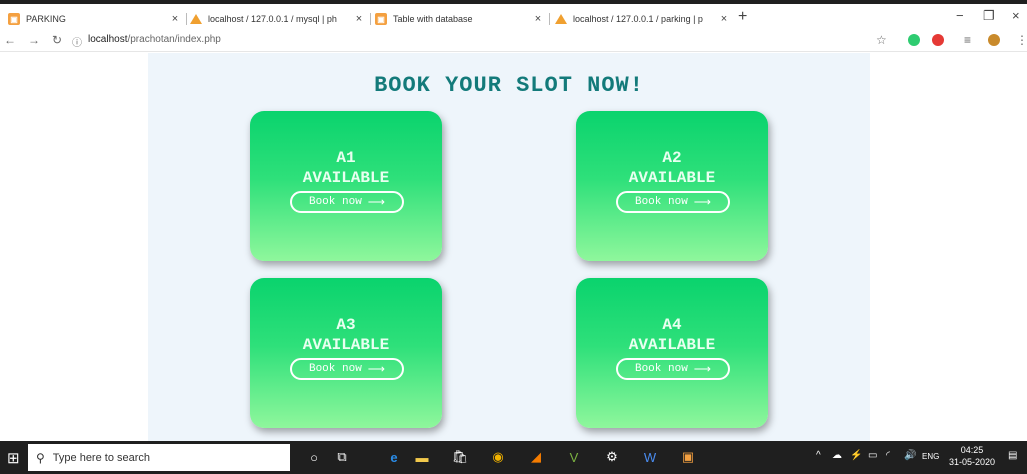 The image size is (1027, 474). What do you see at coordinates (40, 457) in the screenshot?
I see `search-icon: ⚲` at bounding box center [40, 457].